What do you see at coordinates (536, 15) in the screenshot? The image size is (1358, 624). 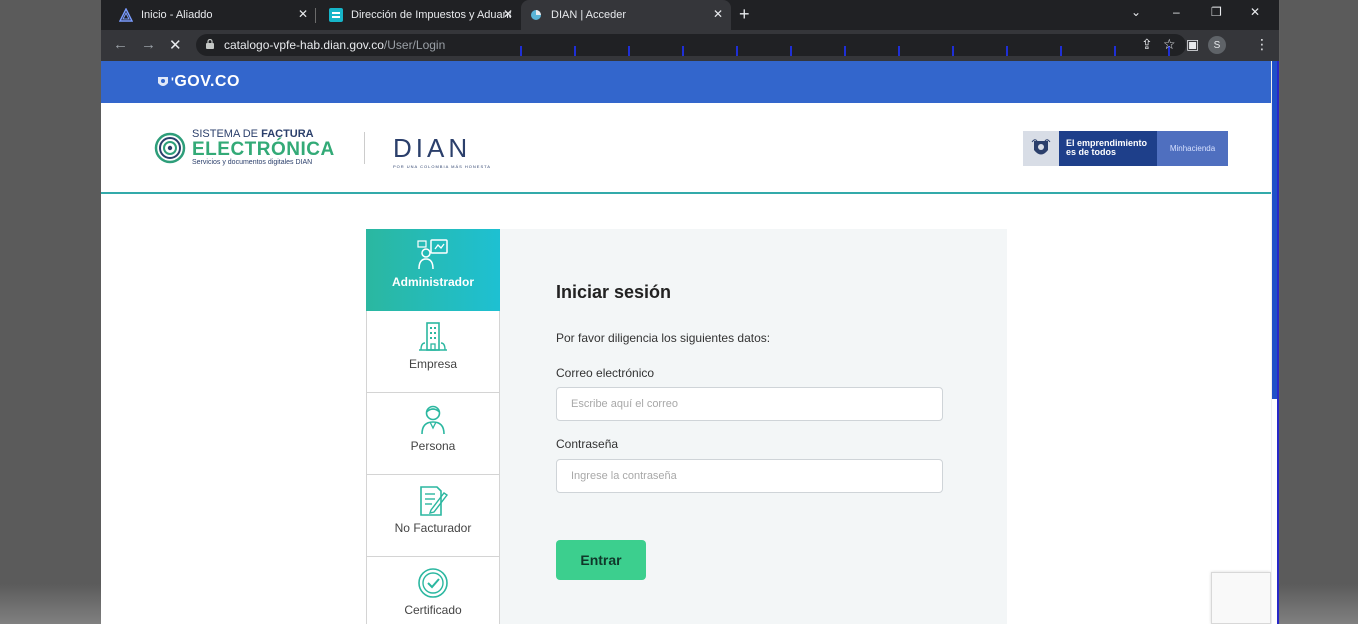 I see `loading-icon` at bounding box center [536, 15].